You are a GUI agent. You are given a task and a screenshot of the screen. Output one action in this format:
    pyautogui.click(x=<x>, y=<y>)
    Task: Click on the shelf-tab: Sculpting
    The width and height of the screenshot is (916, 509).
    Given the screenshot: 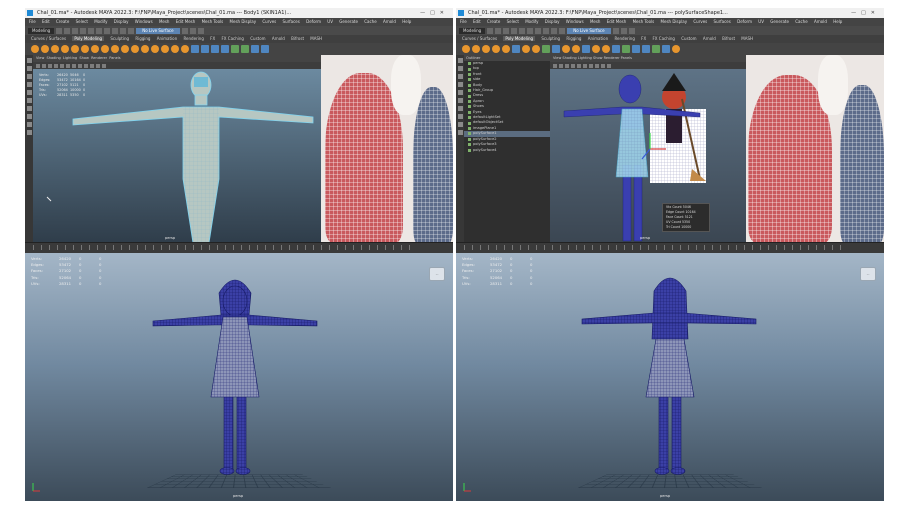 What is the action you would take?
    pyautogui.click(x=550, y=38)
    